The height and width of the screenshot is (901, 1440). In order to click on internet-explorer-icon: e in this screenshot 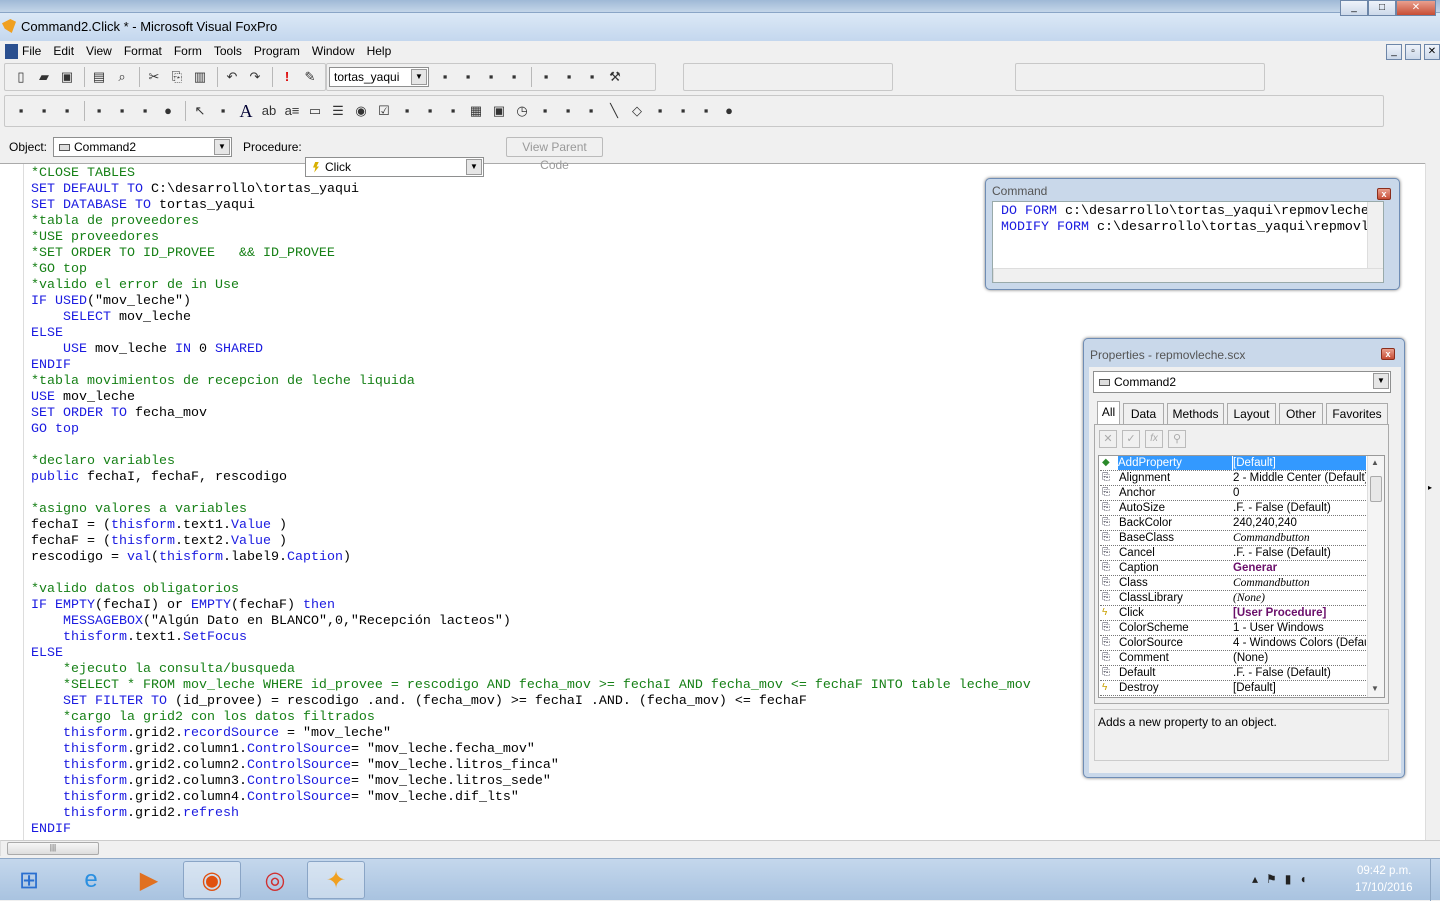, I will do `click(91, 880)`.